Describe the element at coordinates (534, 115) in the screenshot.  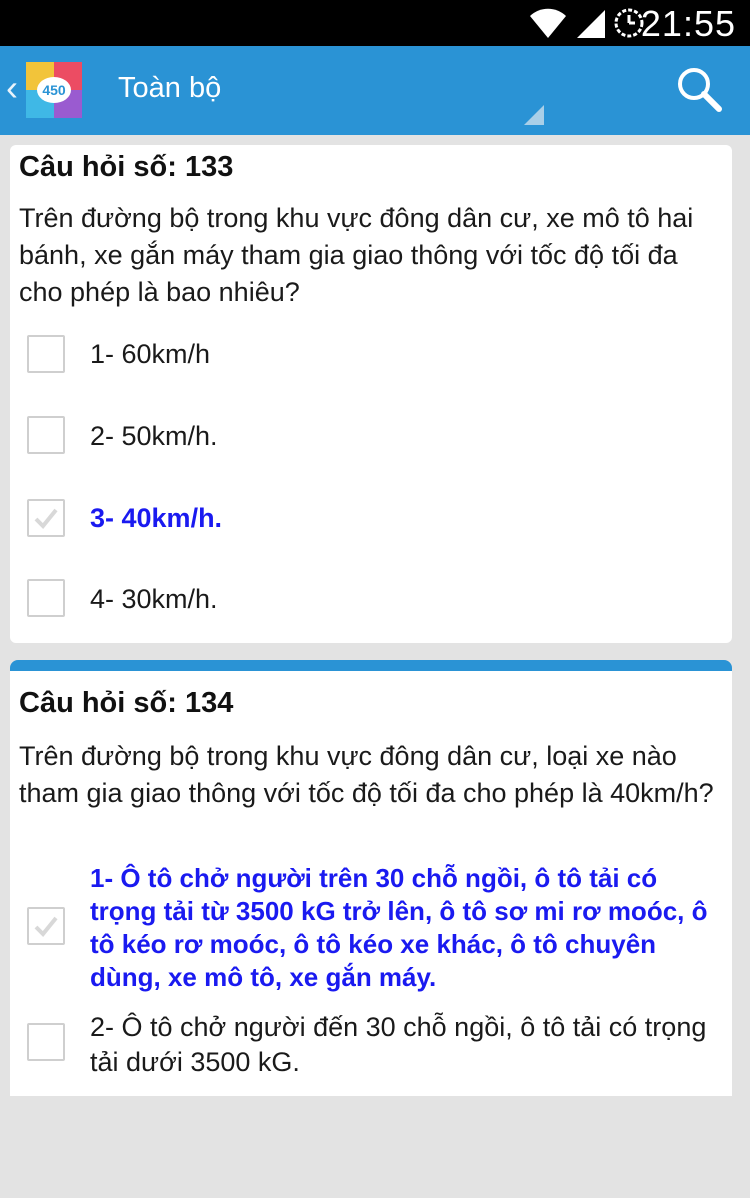
I see `spinner-indicator-icon` at that location.